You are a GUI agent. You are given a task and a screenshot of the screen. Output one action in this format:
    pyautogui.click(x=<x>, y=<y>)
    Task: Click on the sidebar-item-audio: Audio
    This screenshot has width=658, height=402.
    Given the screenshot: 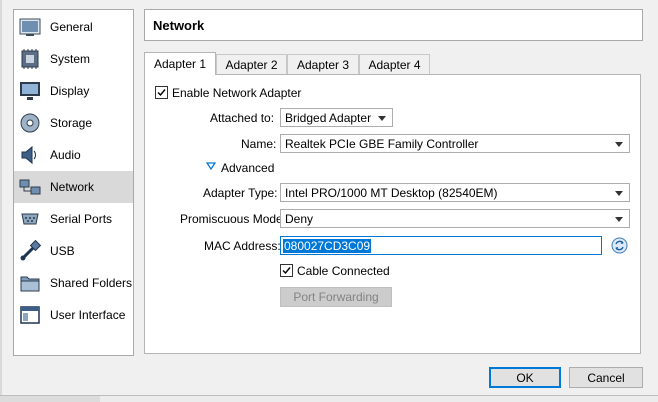 What is the action you would take?
    pyautogui.click(x=73, y=155)
    